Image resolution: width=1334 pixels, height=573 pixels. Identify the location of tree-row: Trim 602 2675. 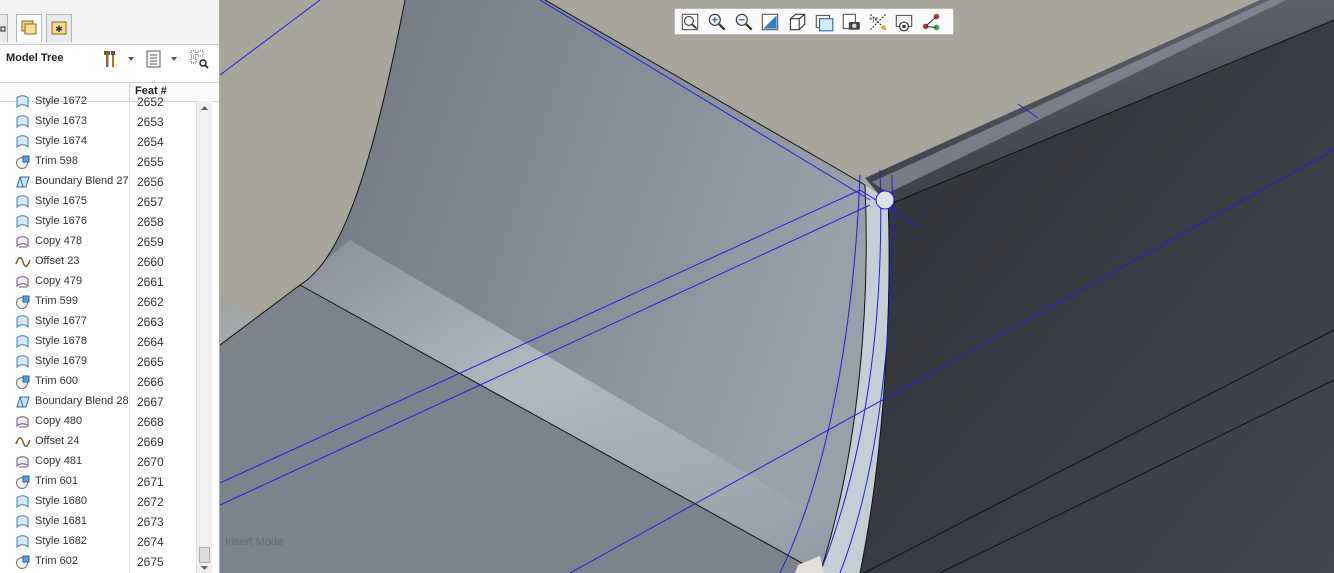
(98, 562).